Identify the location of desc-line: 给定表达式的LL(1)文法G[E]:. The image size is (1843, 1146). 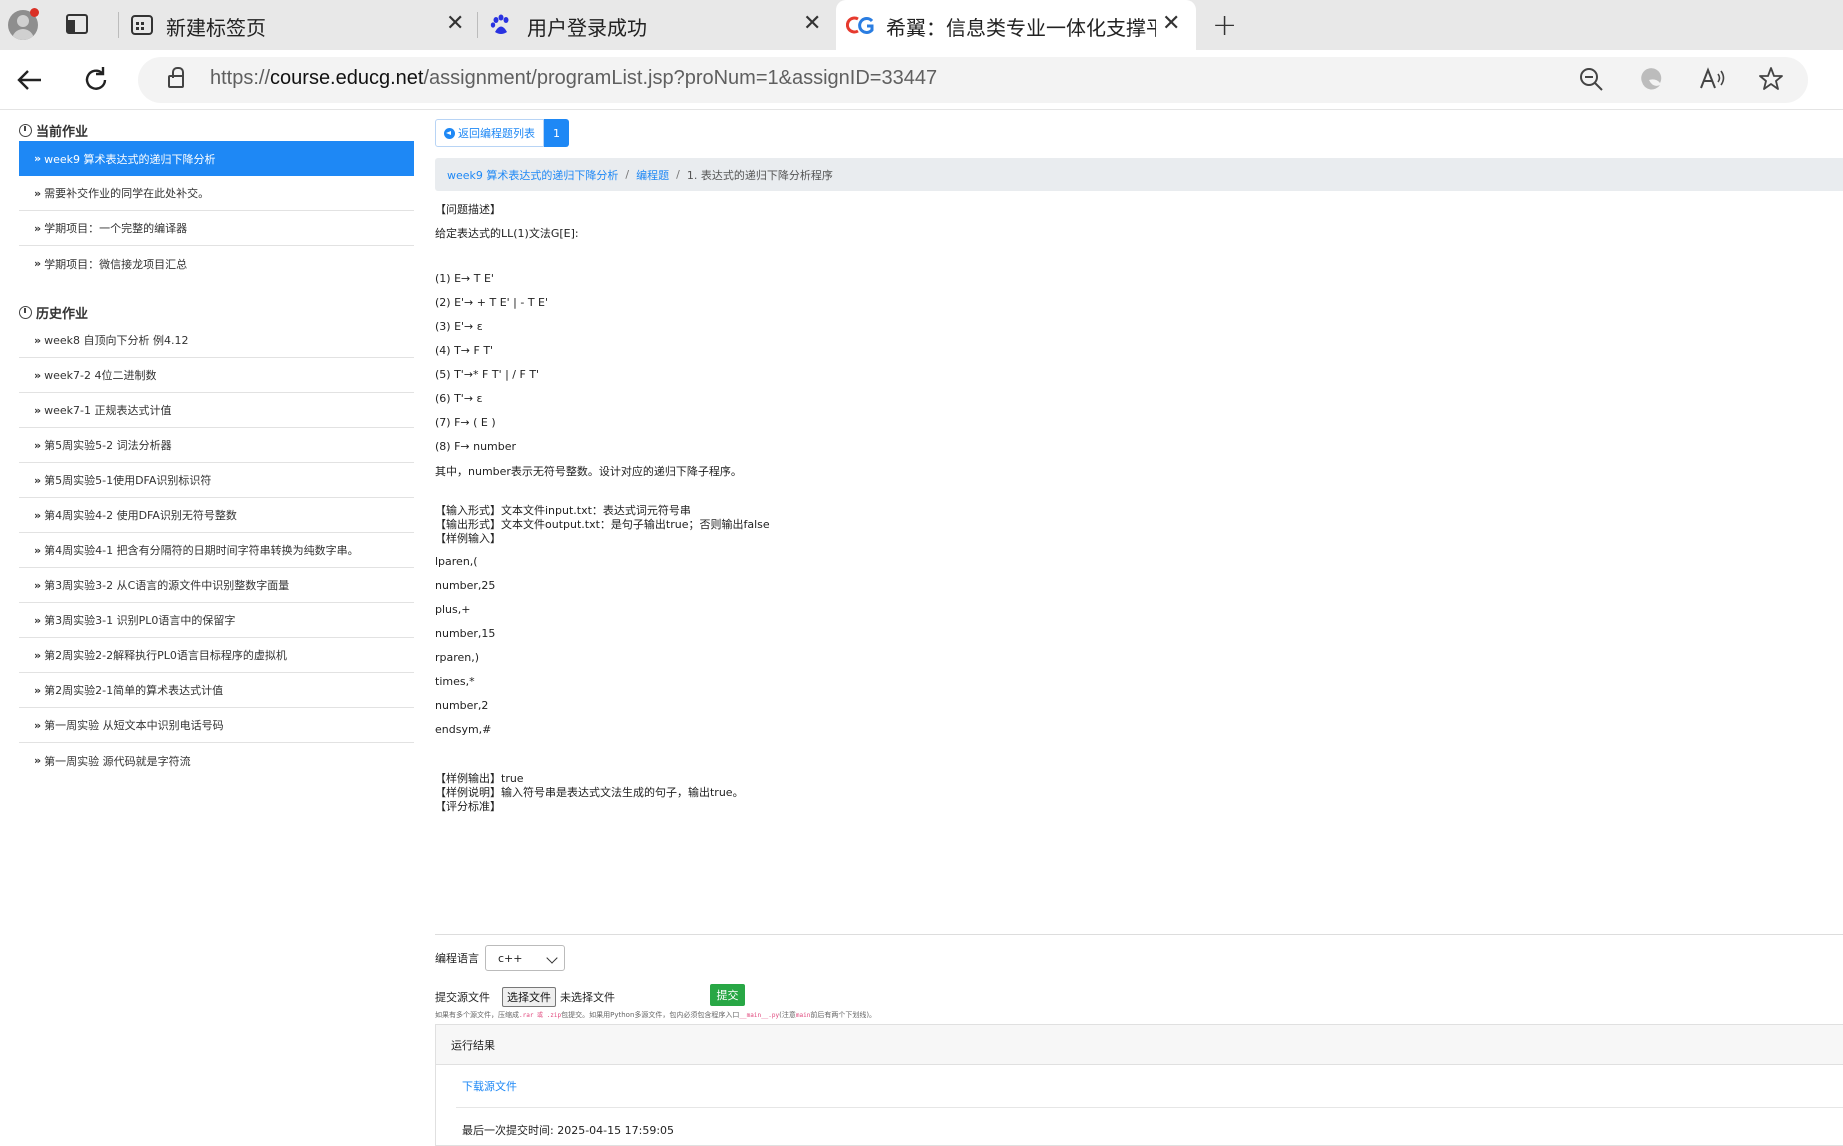
(507, 233).